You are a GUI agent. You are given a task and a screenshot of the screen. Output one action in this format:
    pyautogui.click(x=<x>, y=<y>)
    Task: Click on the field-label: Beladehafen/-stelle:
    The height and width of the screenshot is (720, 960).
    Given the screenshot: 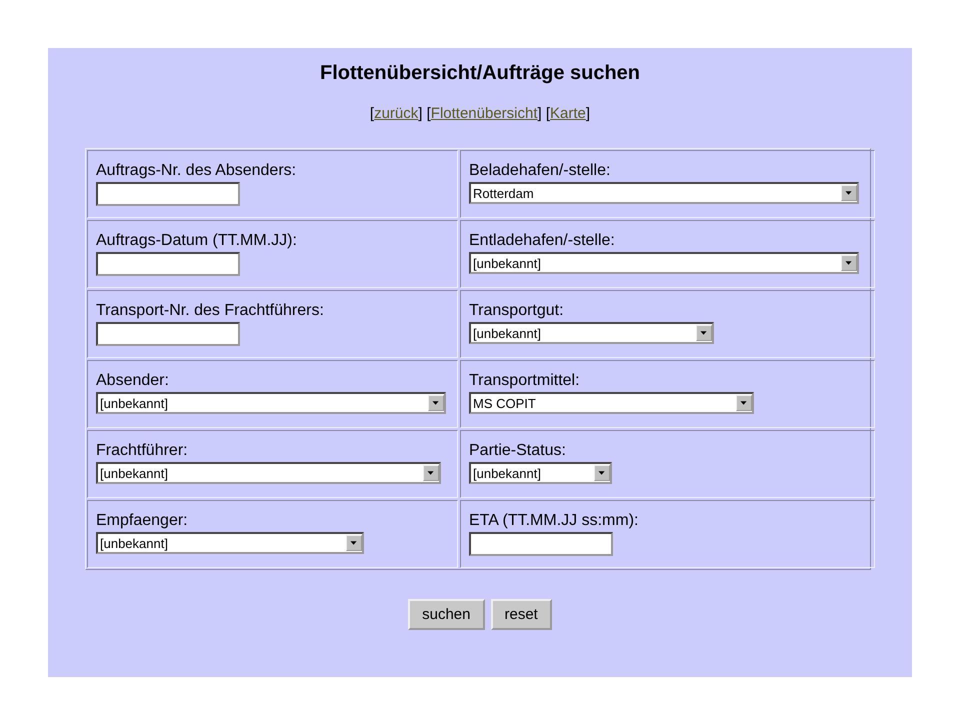 What is the action you would take?
    pyautogui.click(x=539, y=171)
    